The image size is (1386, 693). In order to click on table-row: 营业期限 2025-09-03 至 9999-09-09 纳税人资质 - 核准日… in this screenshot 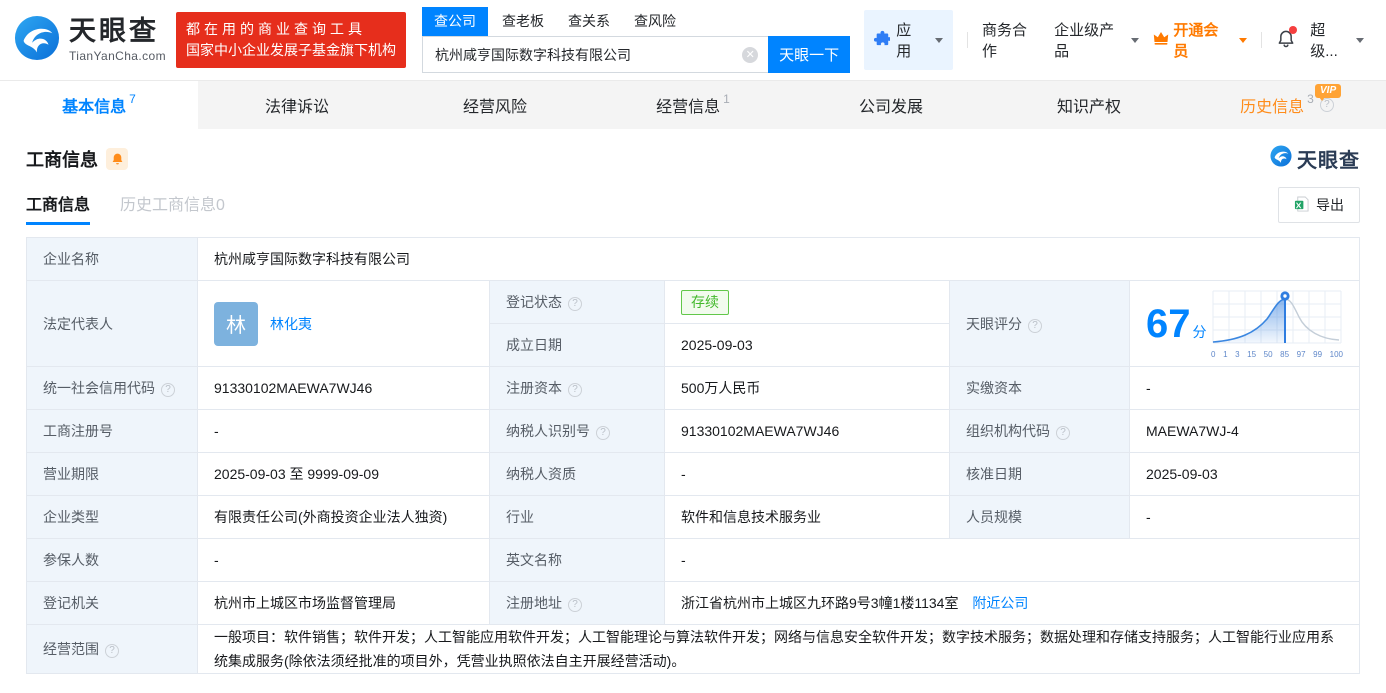, I will do `click(693, 474)`.